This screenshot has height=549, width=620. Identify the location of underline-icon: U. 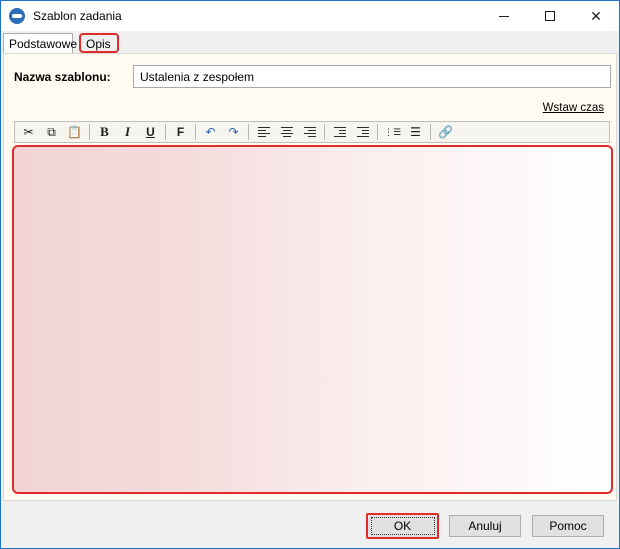
(150, 132).